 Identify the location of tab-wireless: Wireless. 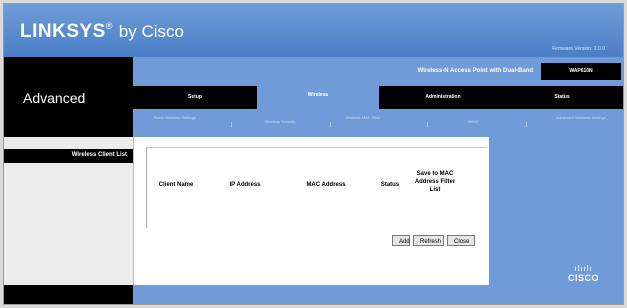
(318, 96).